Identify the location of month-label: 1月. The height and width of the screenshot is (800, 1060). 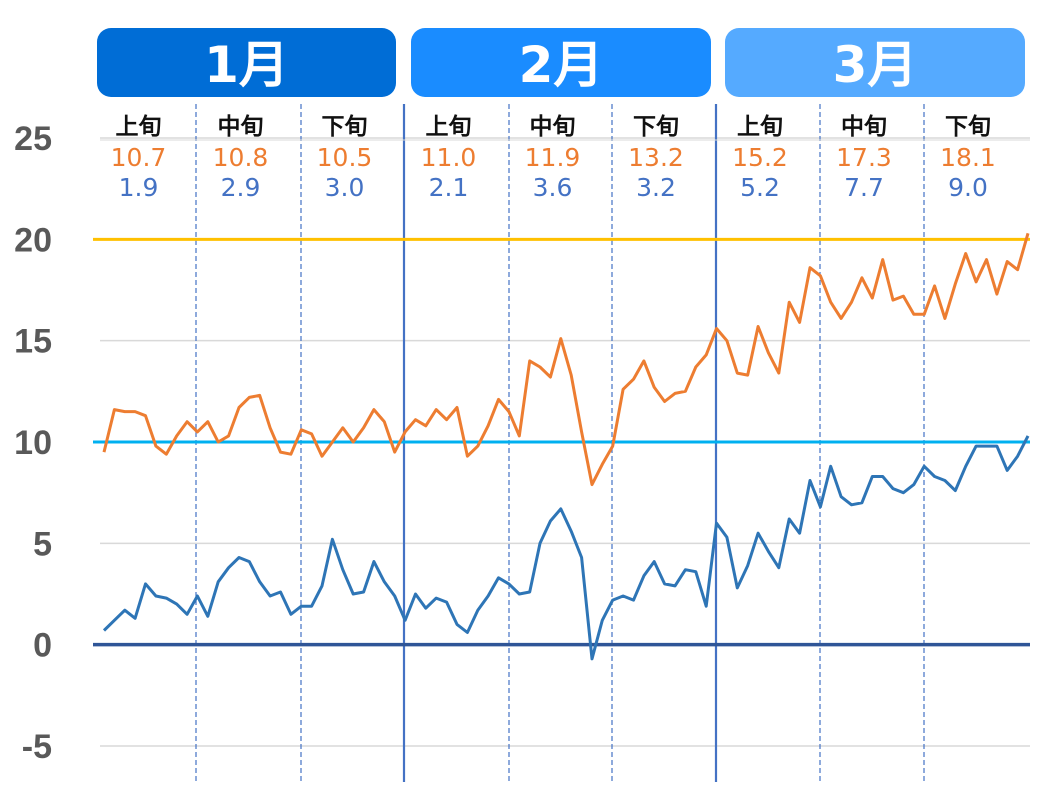
(246, 65).